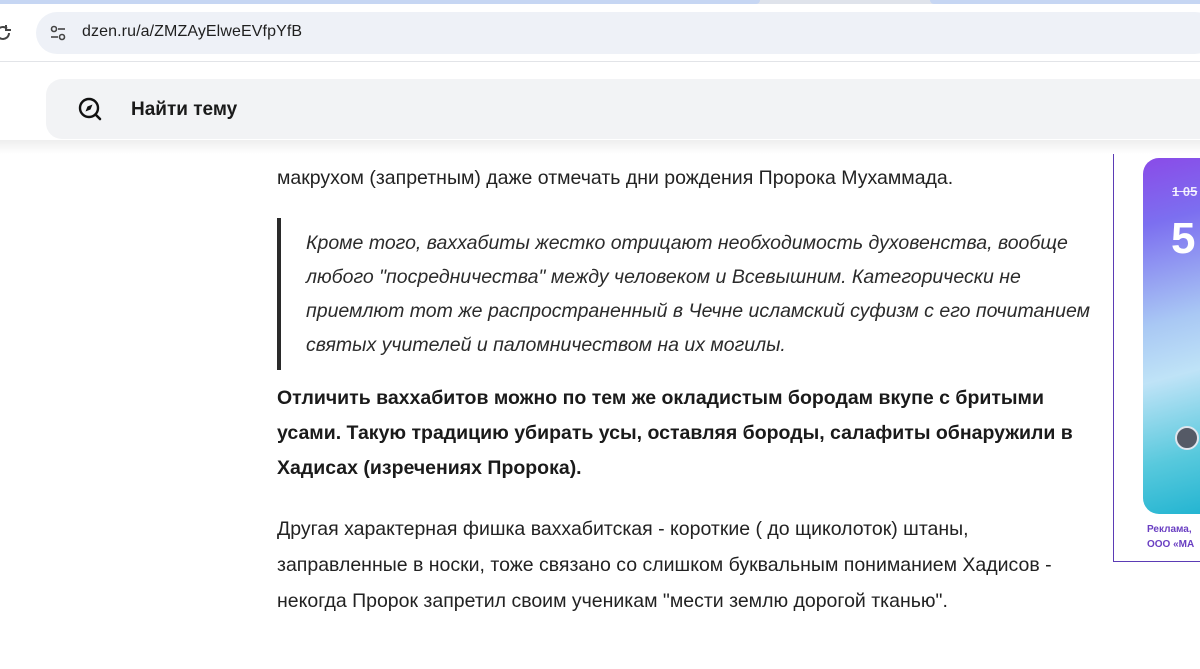  What do you see at coordinates (1170, 544) in the screenshot?
I see `ad-advertiser: ООО «МА` at bounding box center [1170, 544].